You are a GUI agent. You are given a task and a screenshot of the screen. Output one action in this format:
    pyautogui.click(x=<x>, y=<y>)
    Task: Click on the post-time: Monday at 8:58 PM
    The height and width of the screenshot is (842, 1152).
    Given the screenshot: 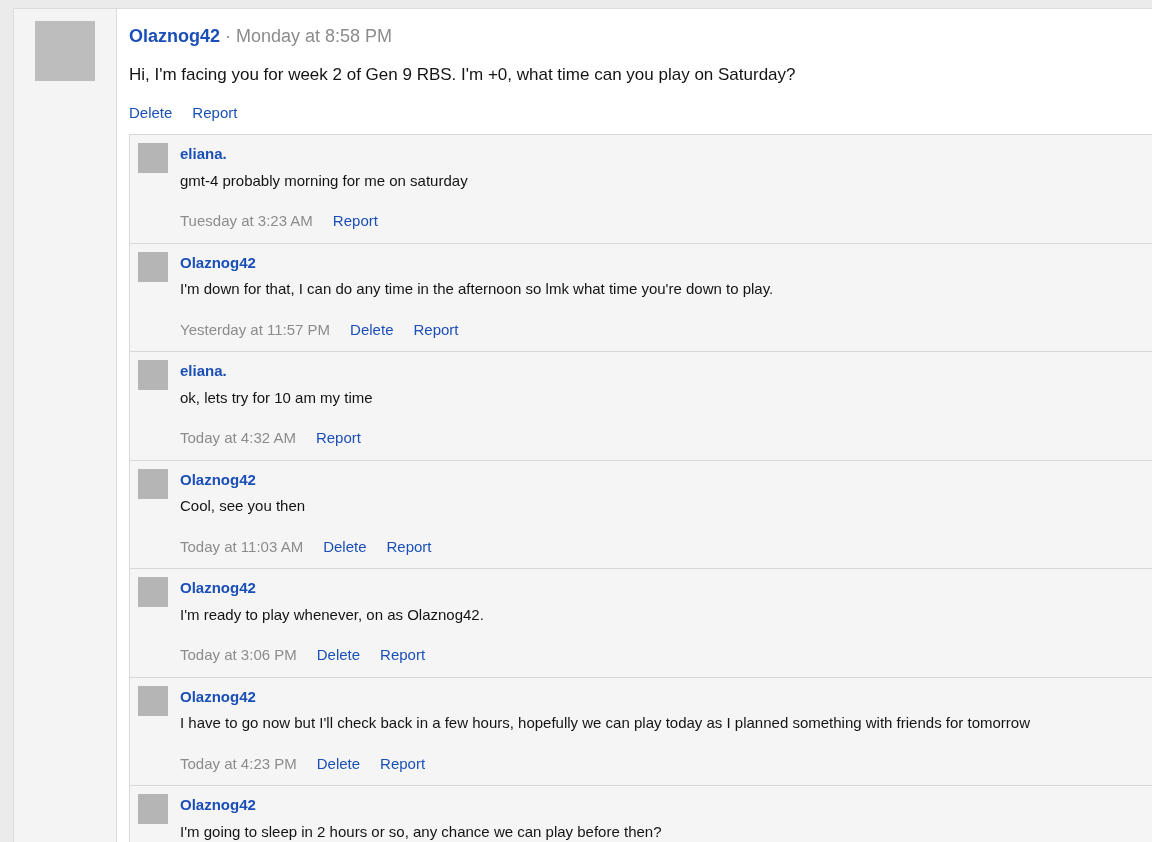 What is the action you would take?
    pyautogui.click(x=314, y=36)
    